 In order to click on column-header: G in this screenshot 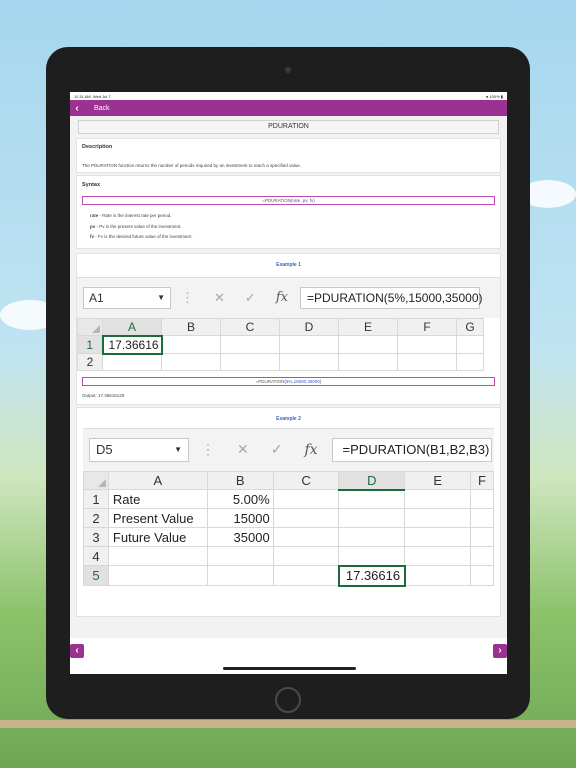, I will do `click(470, 326)`.